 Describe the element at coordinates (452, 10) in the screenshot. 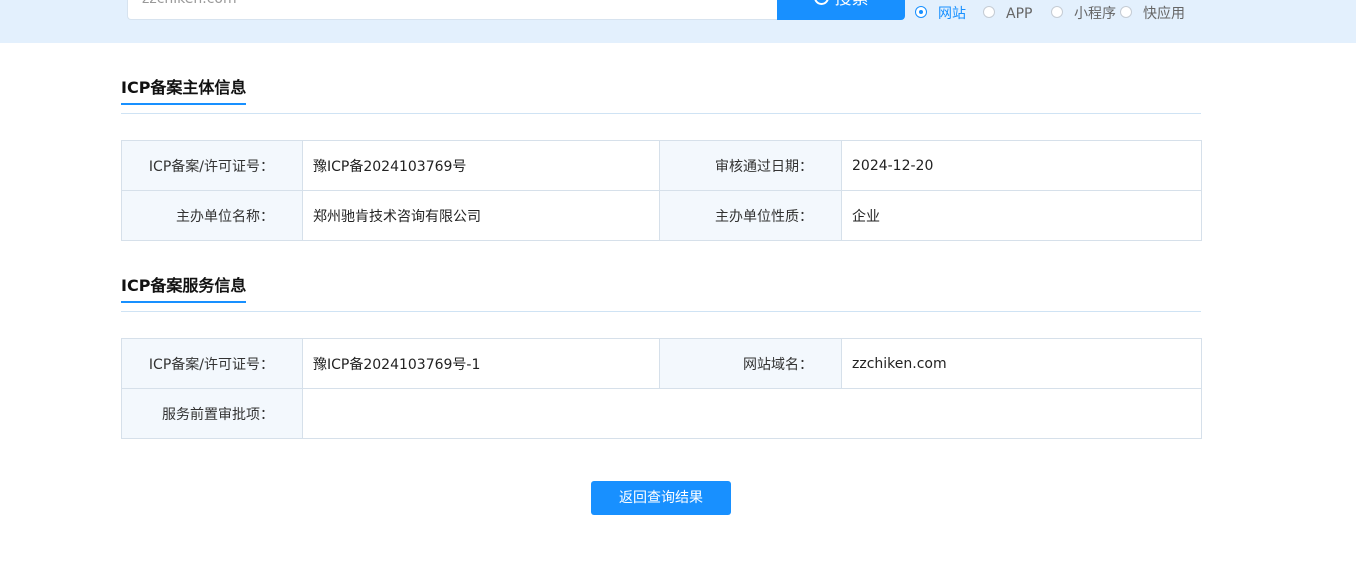

I see `search-input` at that location.